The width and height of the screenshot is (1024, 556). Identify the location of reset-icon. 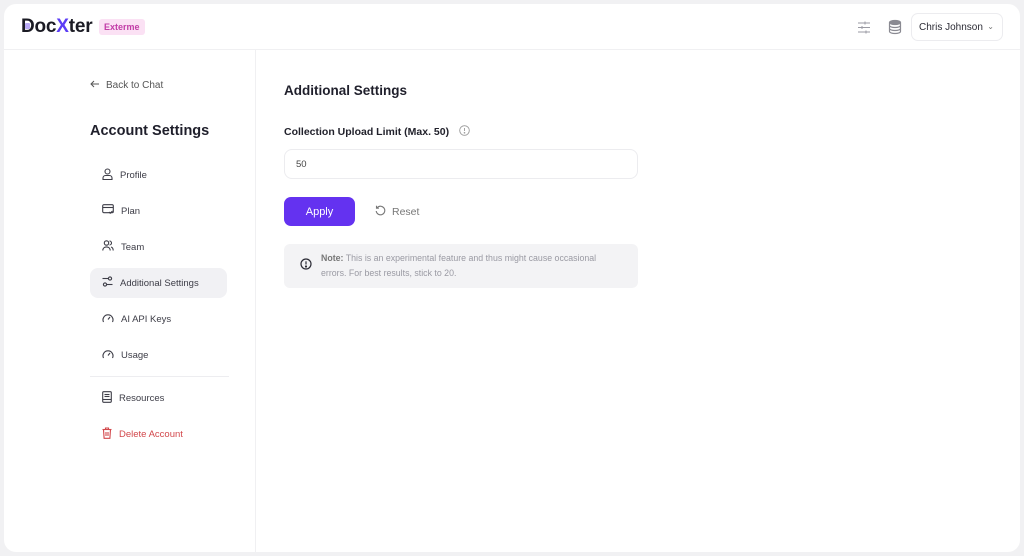
(380, 212).